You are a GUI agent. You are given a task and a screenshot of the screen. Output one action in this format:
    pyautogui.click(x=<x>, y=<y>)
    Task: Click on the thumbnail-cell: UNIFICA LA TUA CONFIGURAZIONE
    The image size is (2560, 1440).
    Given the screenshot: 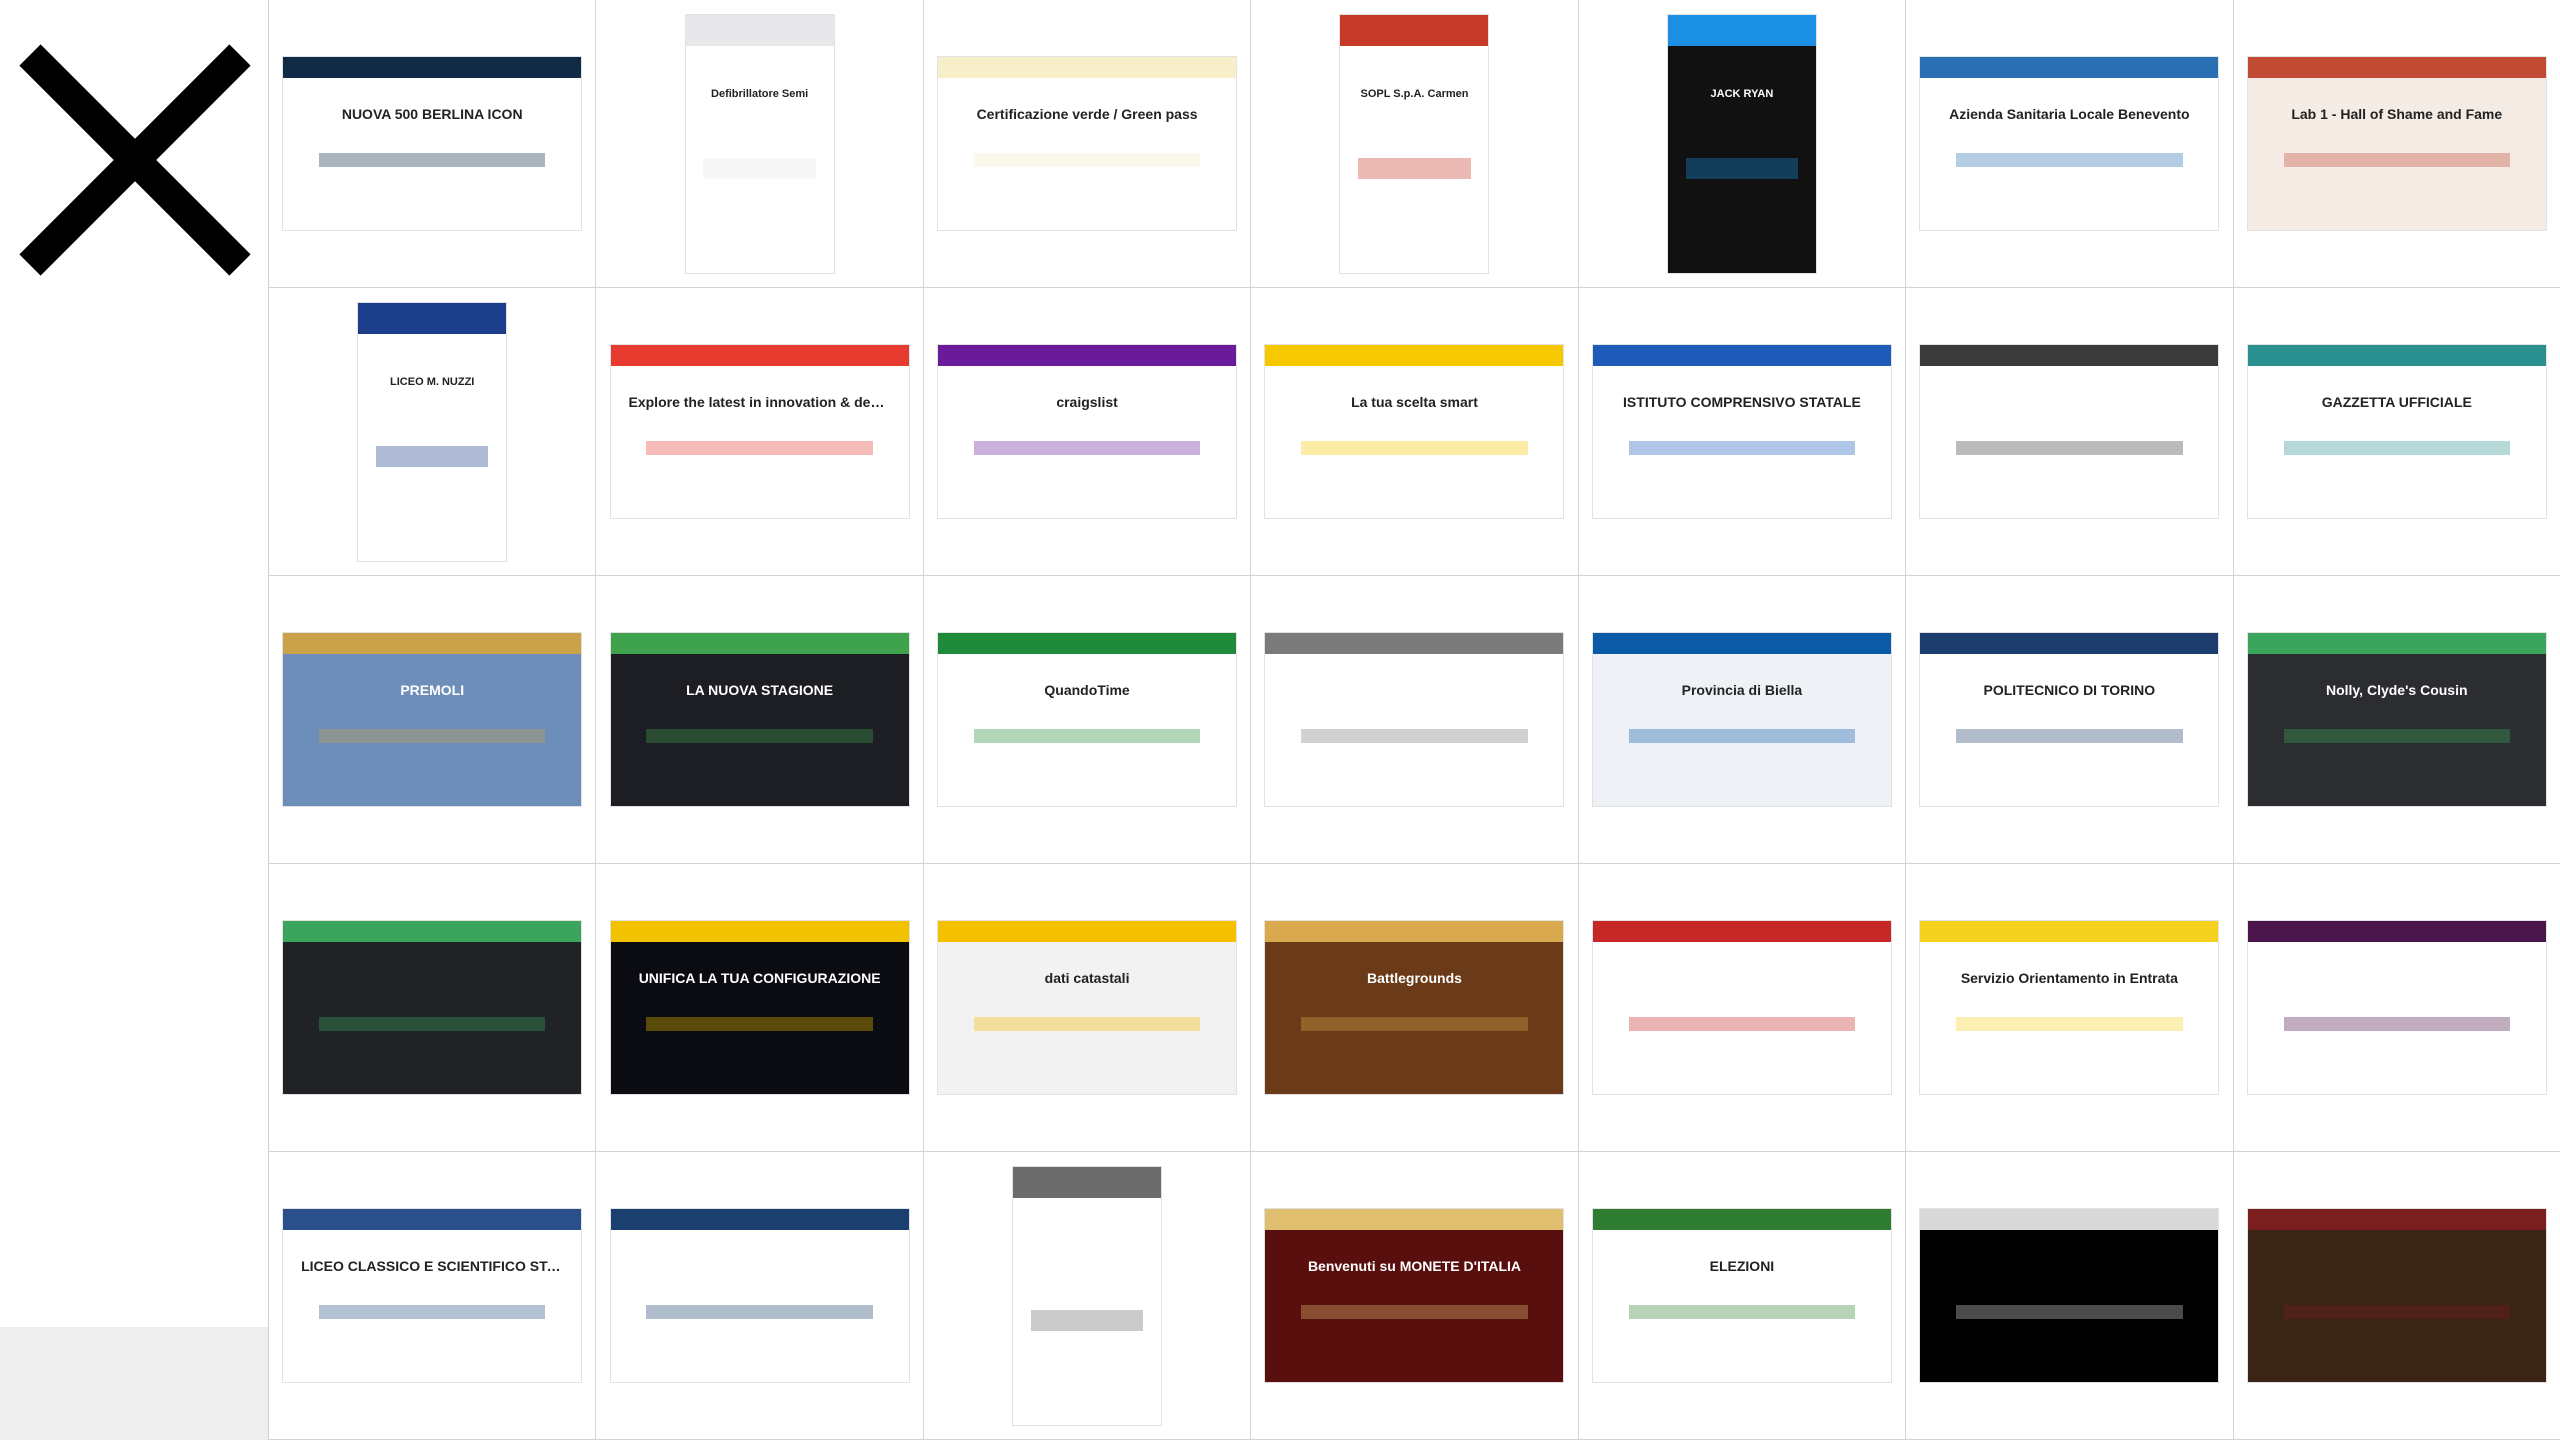 What is the action you would take?
    pyautogui.click(x=760, y=1008)
    